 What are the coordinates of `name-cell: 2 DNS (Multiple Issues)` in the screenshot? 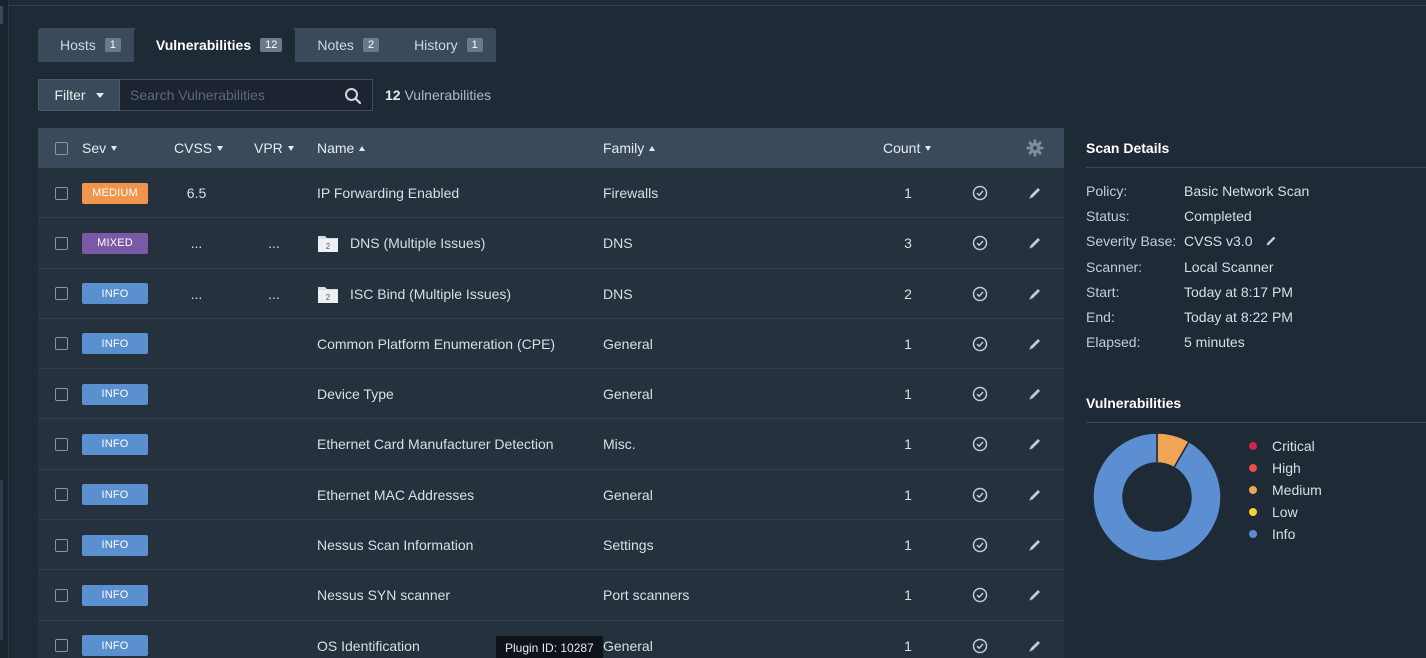 It's located at (401, 243).